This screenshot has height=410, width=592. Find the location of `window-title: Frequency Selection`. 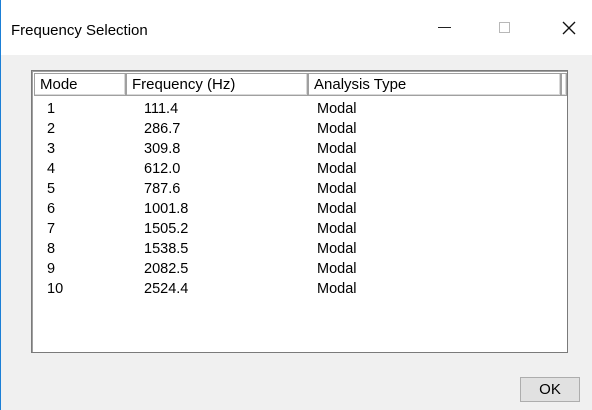

window-title: Frequency Selection is located at coordinates (79, 30).